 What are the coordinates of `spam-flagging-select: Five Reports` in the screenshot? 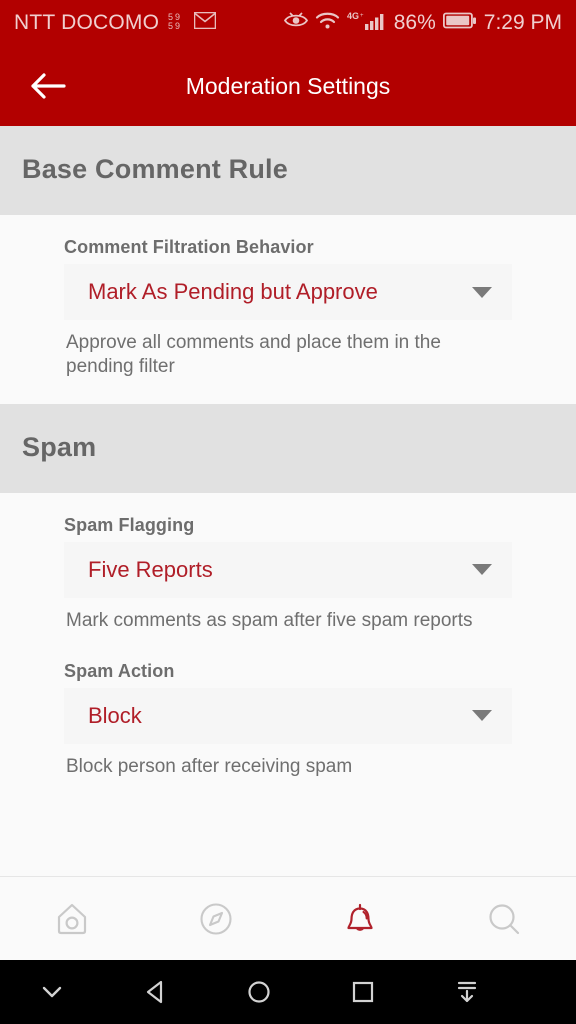 It's located at (288, 569).